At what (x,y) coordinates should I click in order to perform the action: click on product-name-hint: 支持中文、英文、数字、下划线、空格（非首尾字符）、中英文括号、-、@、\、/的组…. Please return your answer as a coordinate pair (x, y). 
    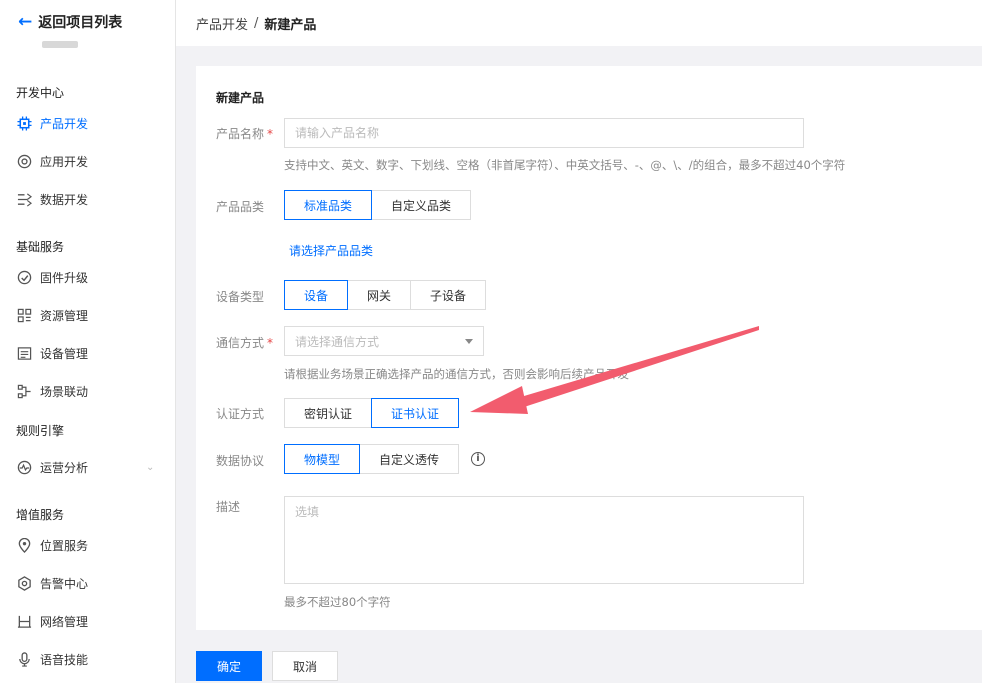
    Looking at the image, I should click on (565, 165).